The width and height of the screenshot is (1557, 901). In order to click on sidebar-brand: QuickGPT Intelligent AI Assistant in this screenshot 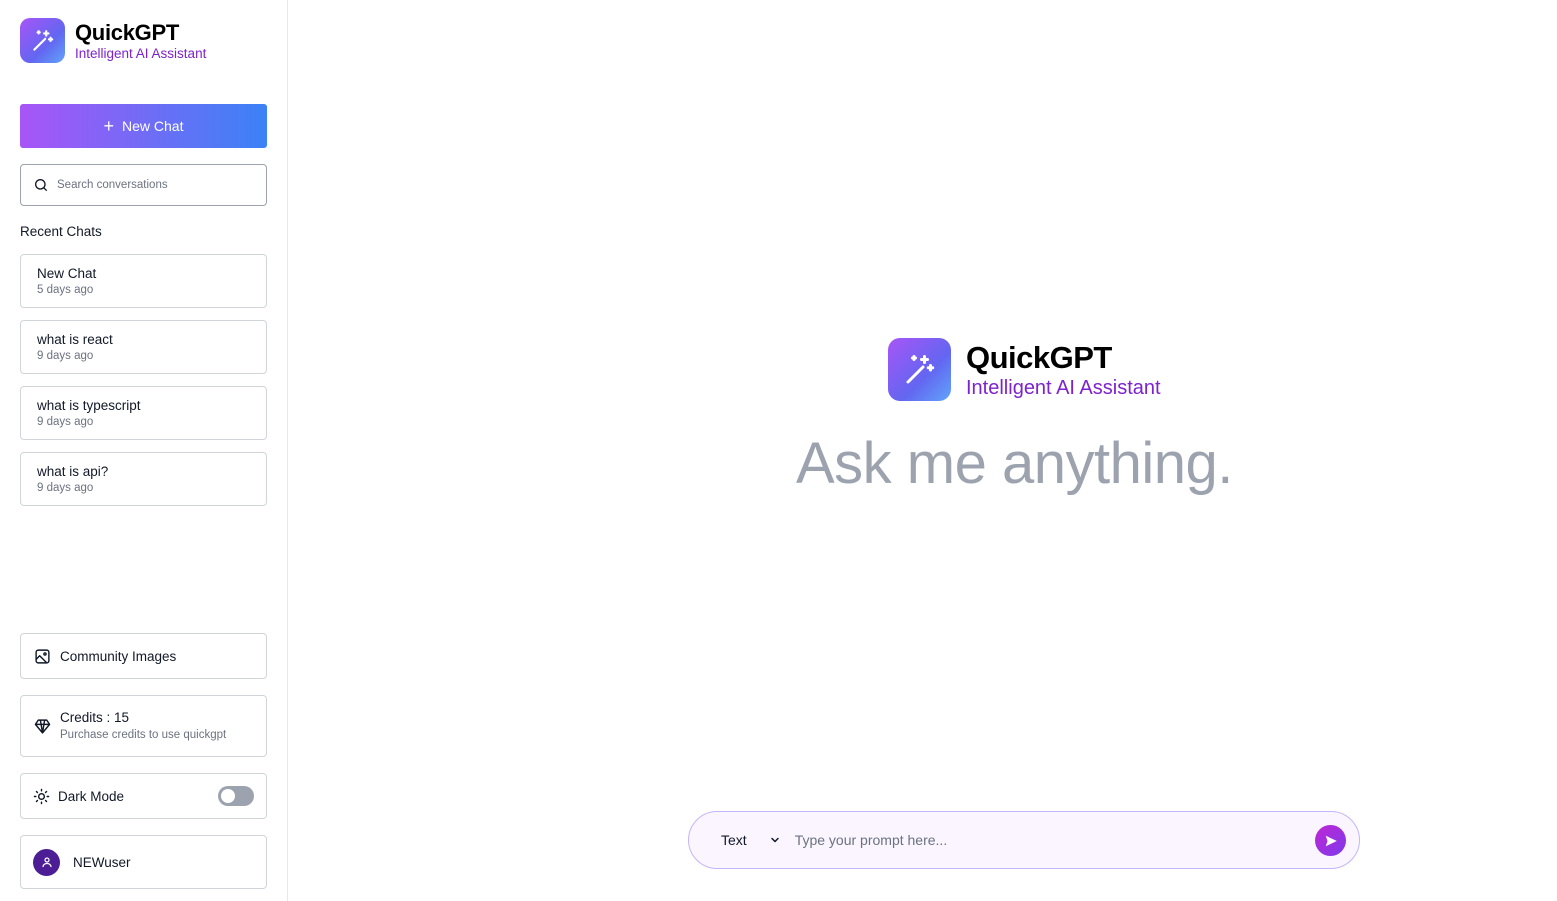, I will do `click(113, 40)`.